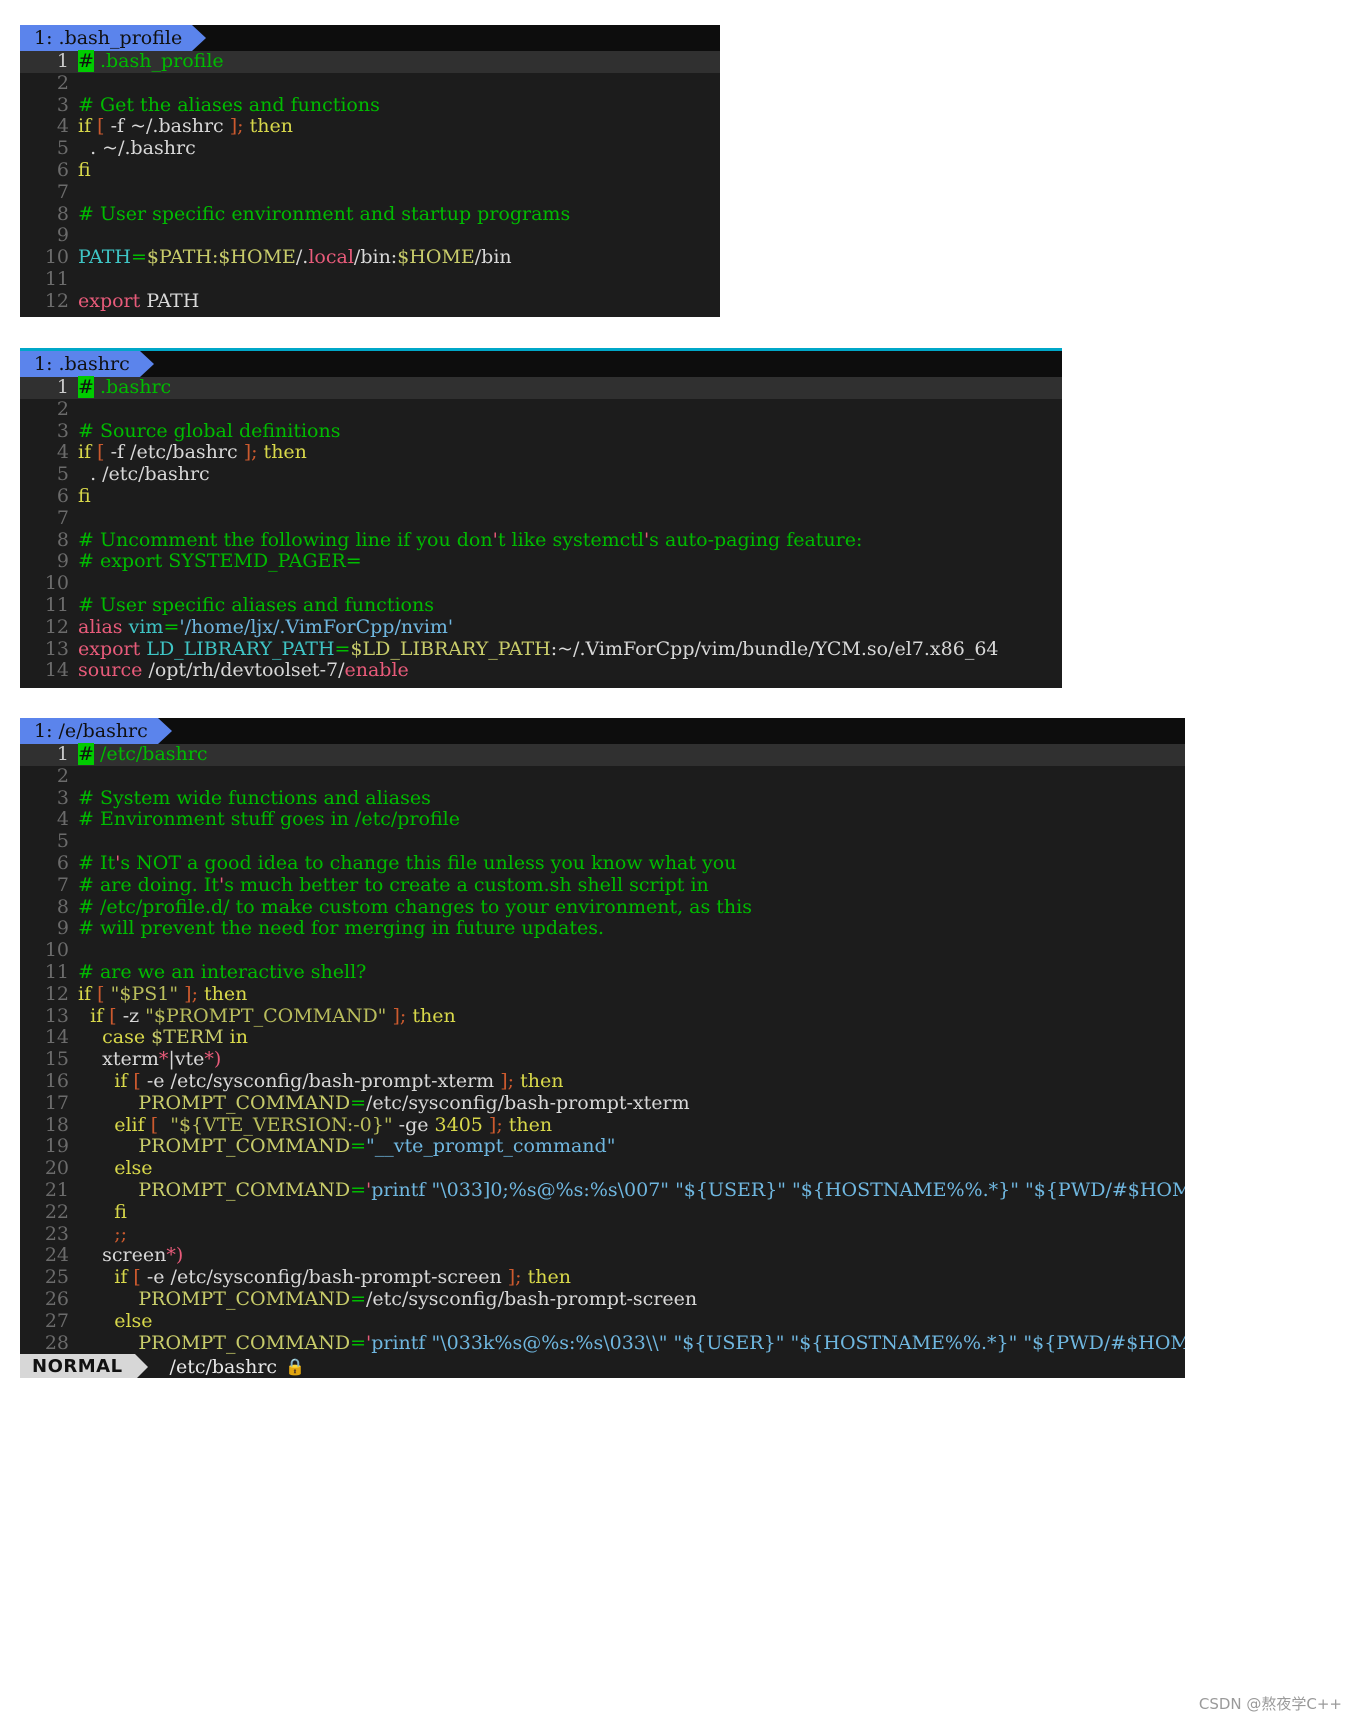 The width and height of the screenshot is (1364, 1730). Describe the element at coordinates (602, 1212) in the screenshot. I see `code-line: 22 fi` at that location.